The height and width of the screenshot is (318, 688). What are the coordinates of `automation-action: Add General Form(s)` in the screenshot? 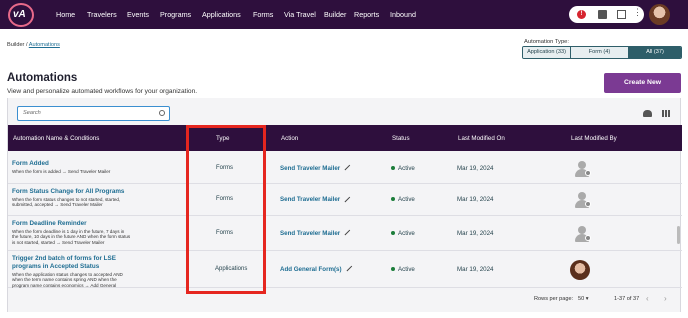 It's located at (316, 269).